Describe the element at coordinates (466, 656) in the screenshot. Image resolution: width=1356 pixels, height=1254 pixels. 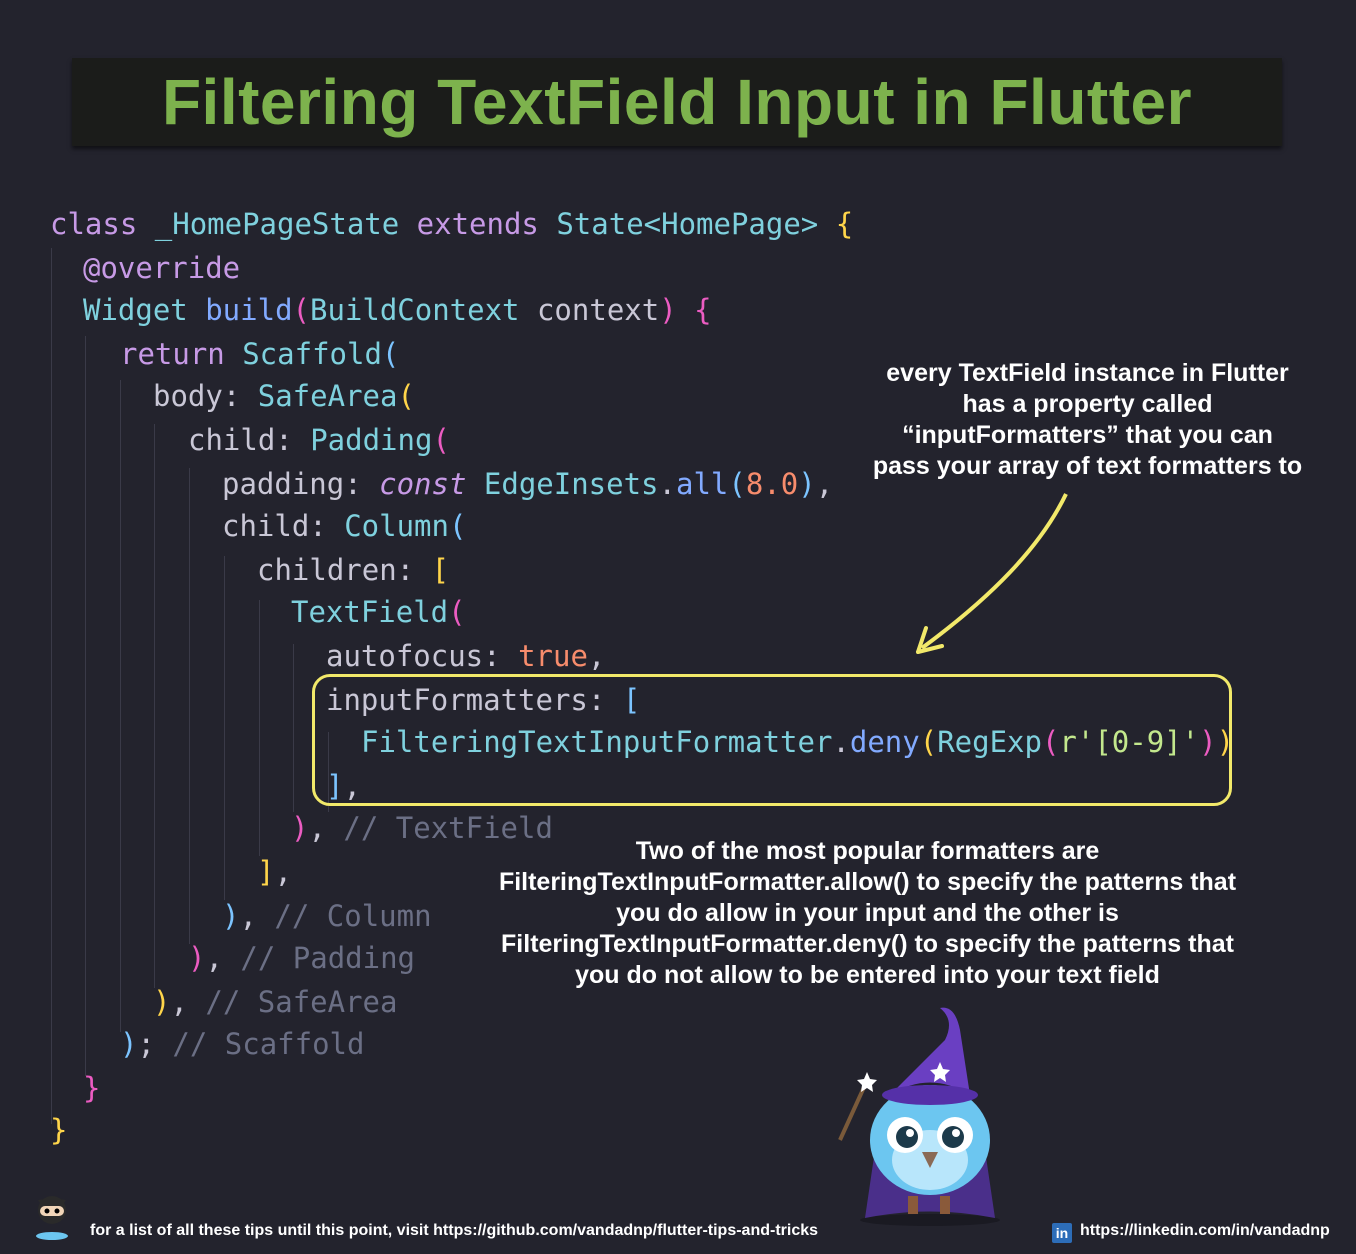
I see `code-line: autofocus: true,` at that location.